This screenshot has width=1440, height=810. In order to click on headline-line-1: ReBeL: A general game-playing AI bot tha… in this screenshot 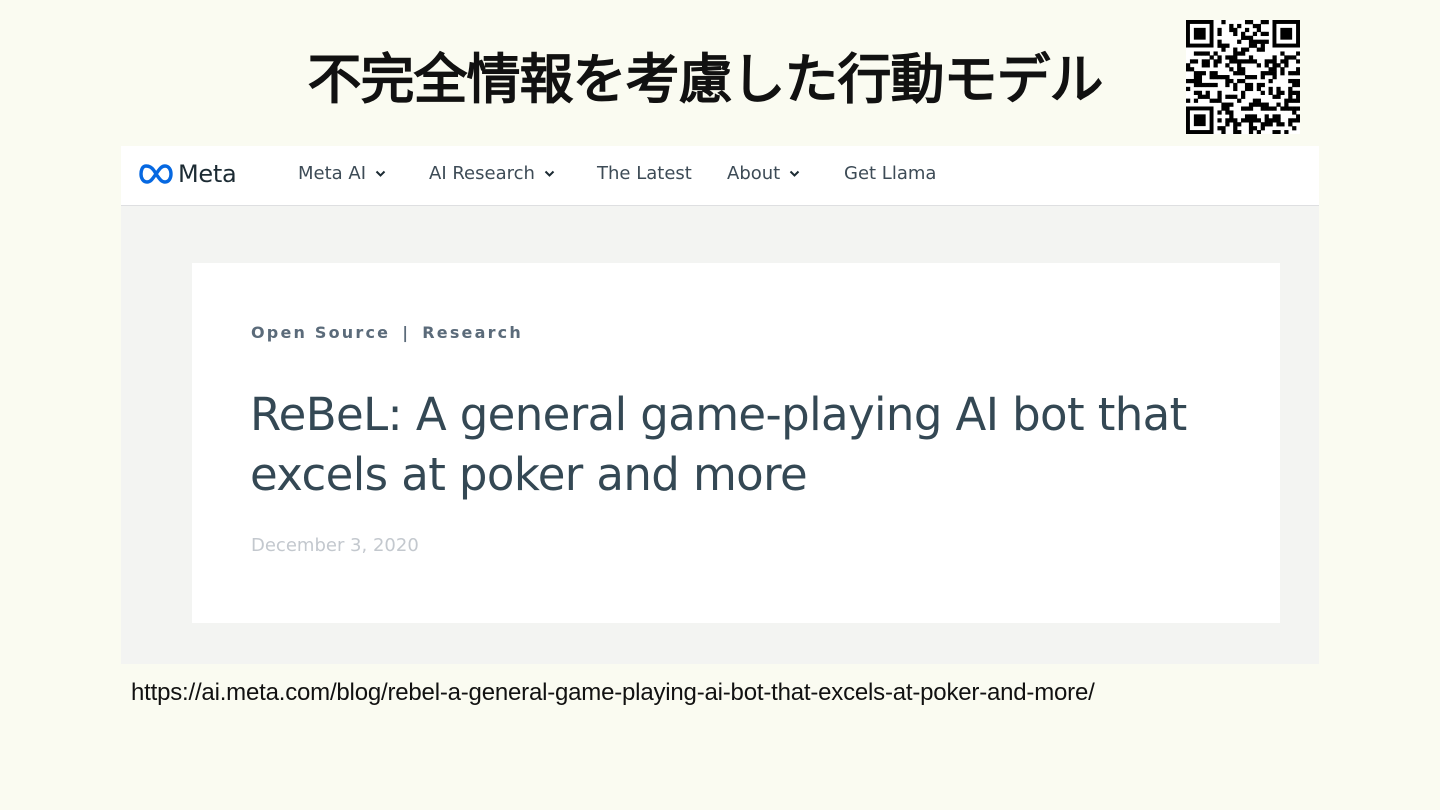, I will do `click(718, 414)`.